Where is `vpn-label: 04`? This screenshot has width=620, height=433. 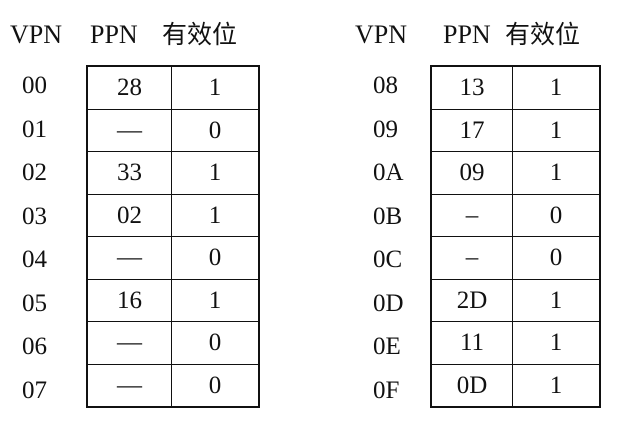 vpn-label: 04 is located at coordinates (34, 259).